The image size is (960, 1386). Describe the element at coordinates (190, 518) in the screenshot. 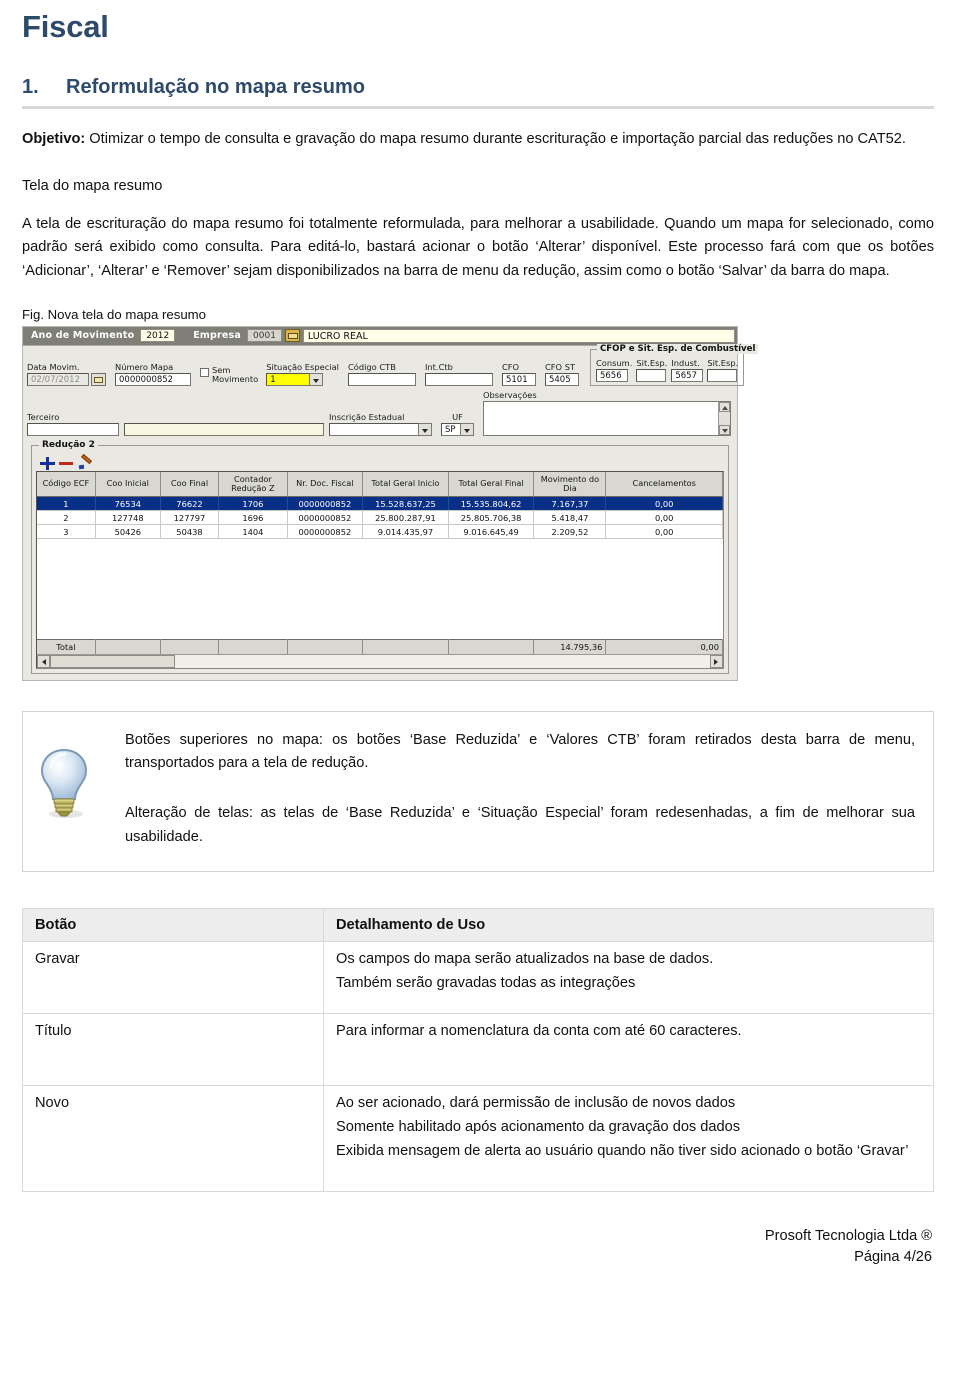

I see `cell-coo-final: 127797` at that location.